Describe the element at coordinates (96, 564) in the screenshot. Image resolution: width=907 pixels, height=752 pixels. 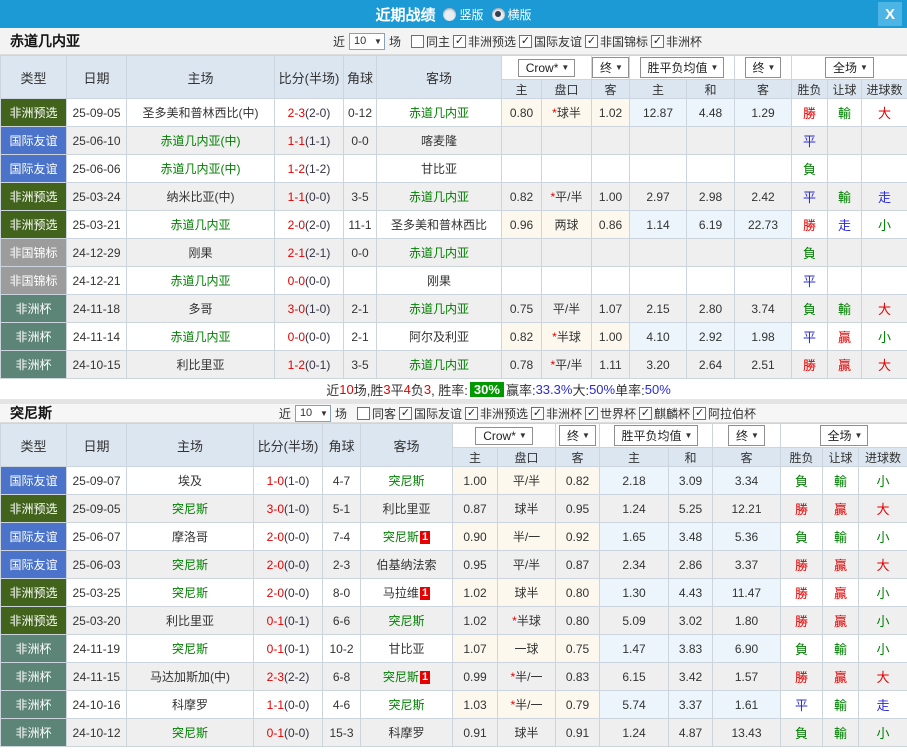
I see `match-date: 25-06-03` at that location.